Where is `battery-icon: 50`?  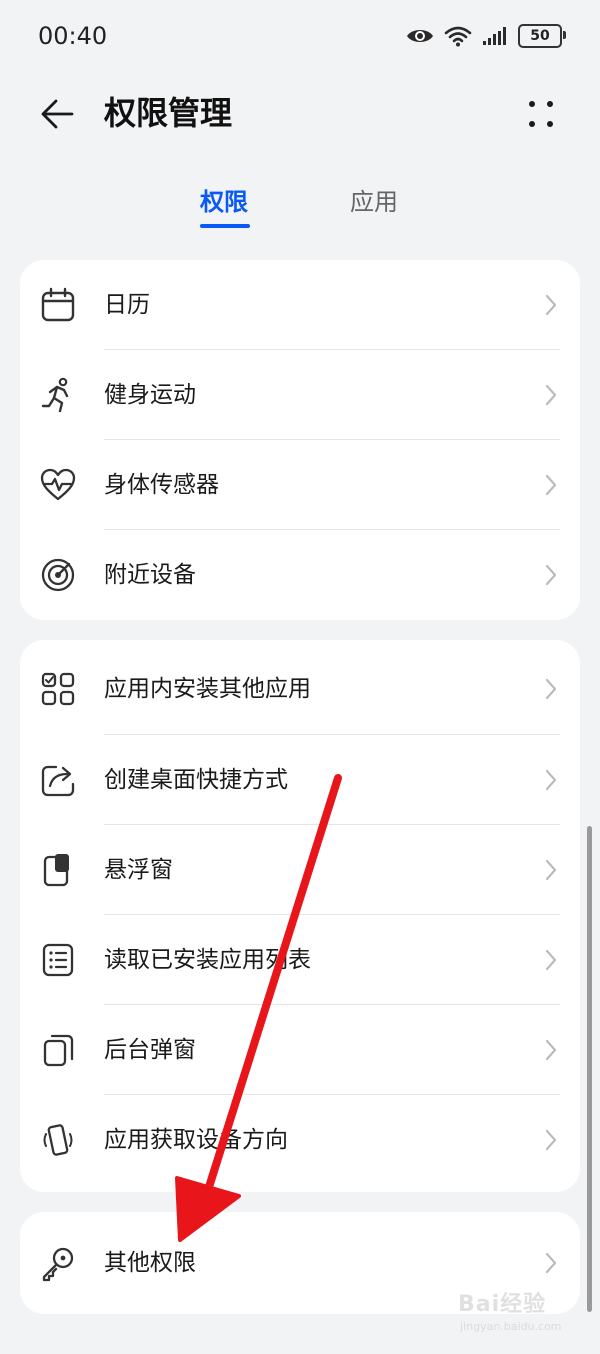 battery-icon: 50 is located at coordinates (542, 36).